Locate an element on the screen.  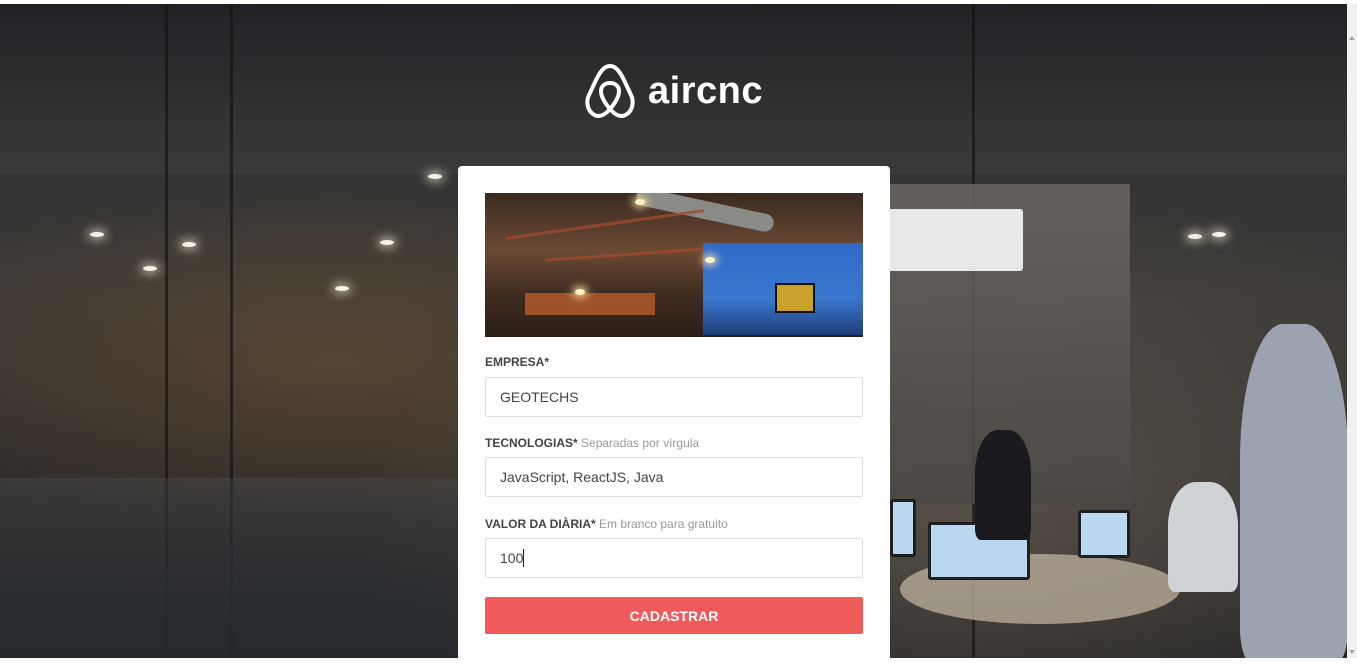
tecnologias-label-text: TECNOLOGIAS* is located at coordinates (531, 443).